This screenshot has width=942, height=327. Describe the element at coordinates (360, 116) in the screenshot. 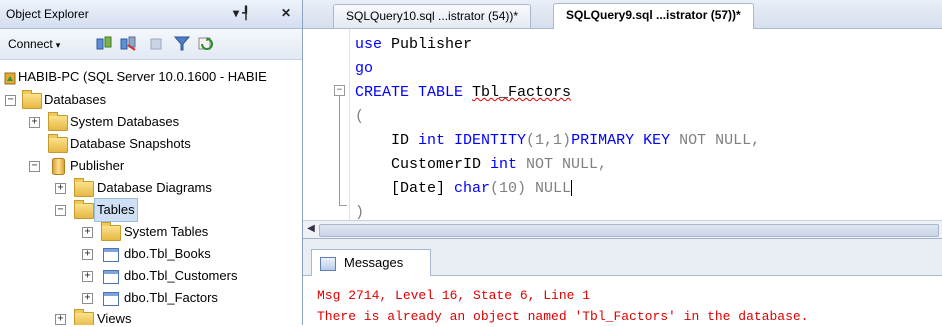

I see `code-line-4: (` at that location.